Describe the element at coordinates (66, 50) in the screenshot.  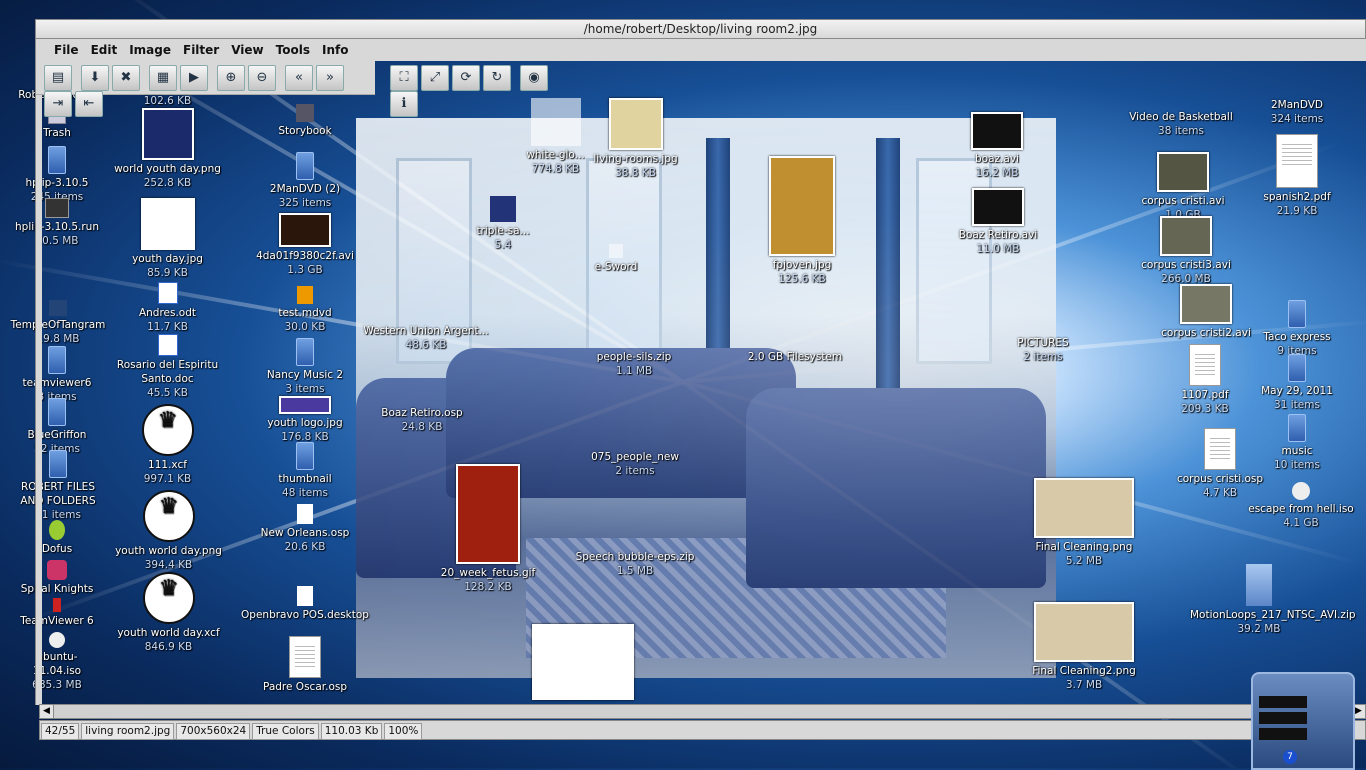
I see `menu-file: File` at that location.